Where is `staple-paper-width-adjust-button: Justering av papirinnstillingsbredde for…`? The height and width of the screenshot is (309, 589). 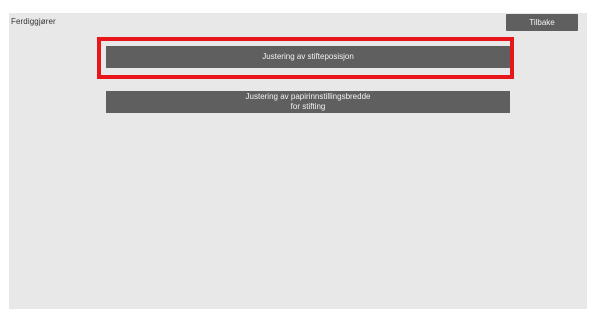
staple-paper-width-adjust-button: Justering av papirinnstillingsbredde for… is located at coordinates (308, 102).